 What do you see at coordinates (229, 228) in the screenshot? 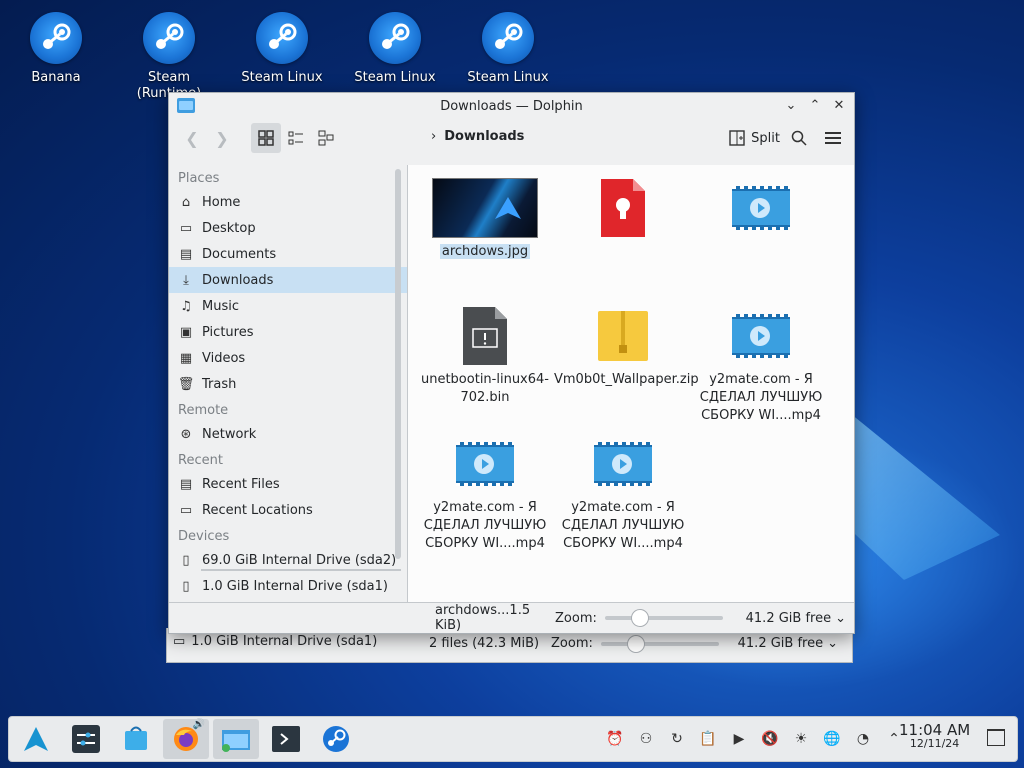
I see `sidebar-item-label: Desktop` at bounding box center [229, 228].